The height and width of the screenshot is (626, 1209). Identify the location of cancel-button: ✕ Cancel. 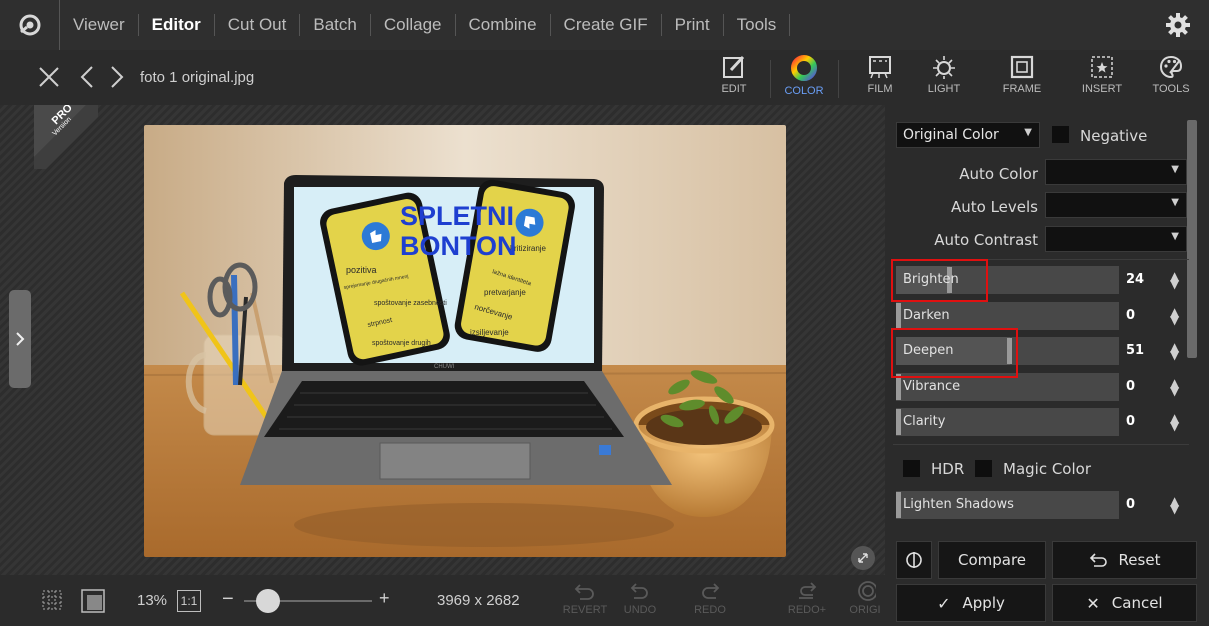
(1124, 603).